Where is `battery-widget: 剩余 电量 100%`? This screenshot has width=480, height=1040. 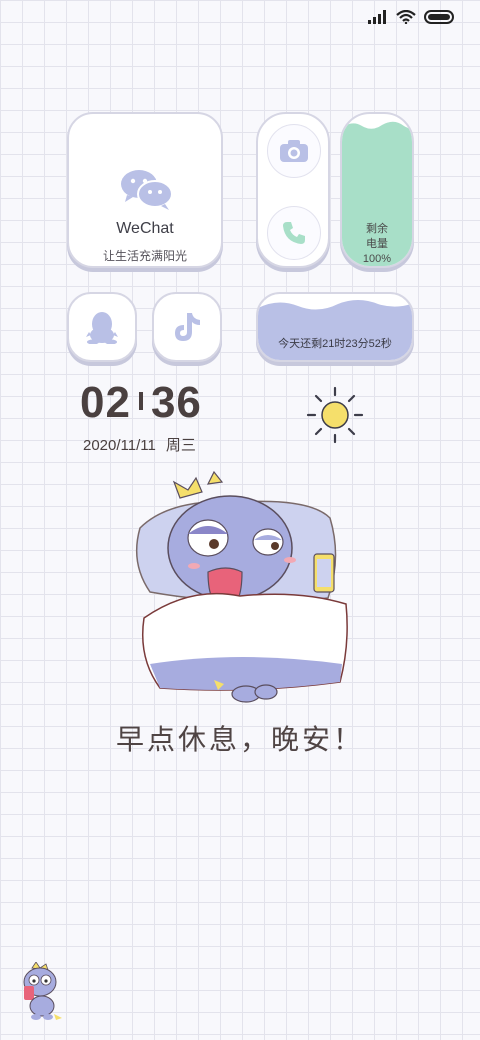
battery-widget: 剩余 电量 100% is located at coordinates (377, 190).